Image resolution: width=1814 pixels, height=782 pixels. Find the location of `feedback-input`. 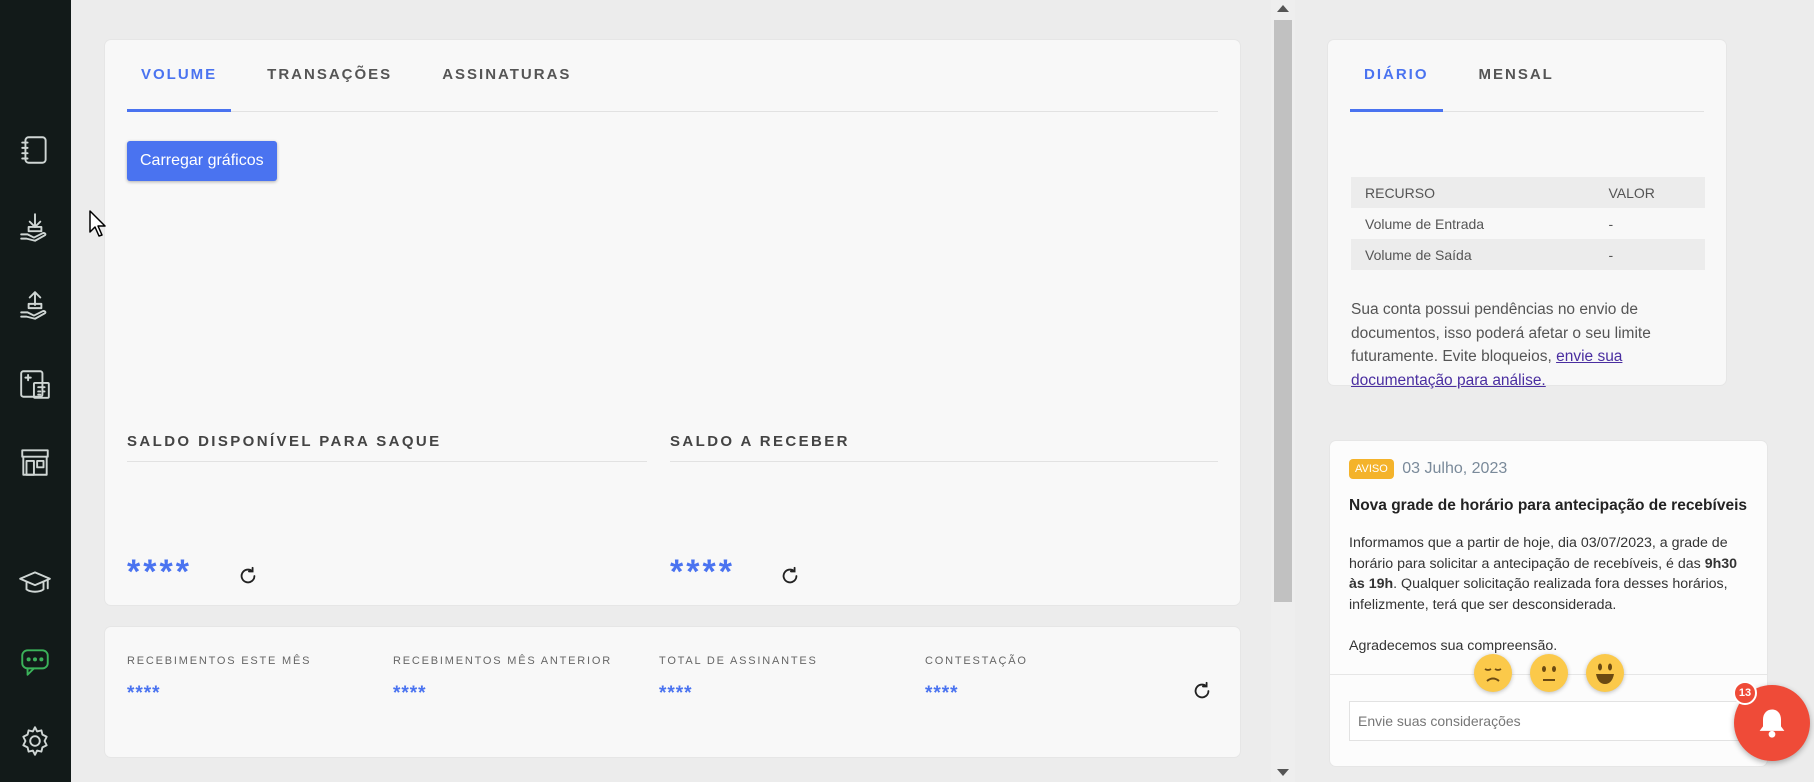

feedback-input is located at coordinates (1549, 721).